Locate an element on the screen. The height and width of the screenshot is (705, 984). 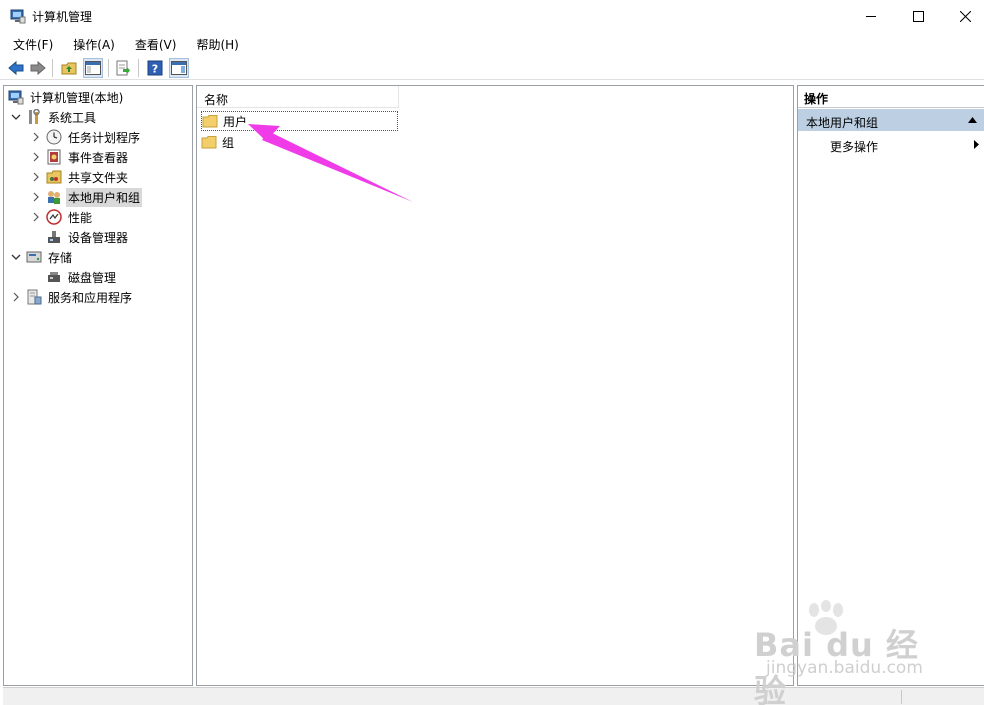
minimize-icon is located at coordinates (871, 16).